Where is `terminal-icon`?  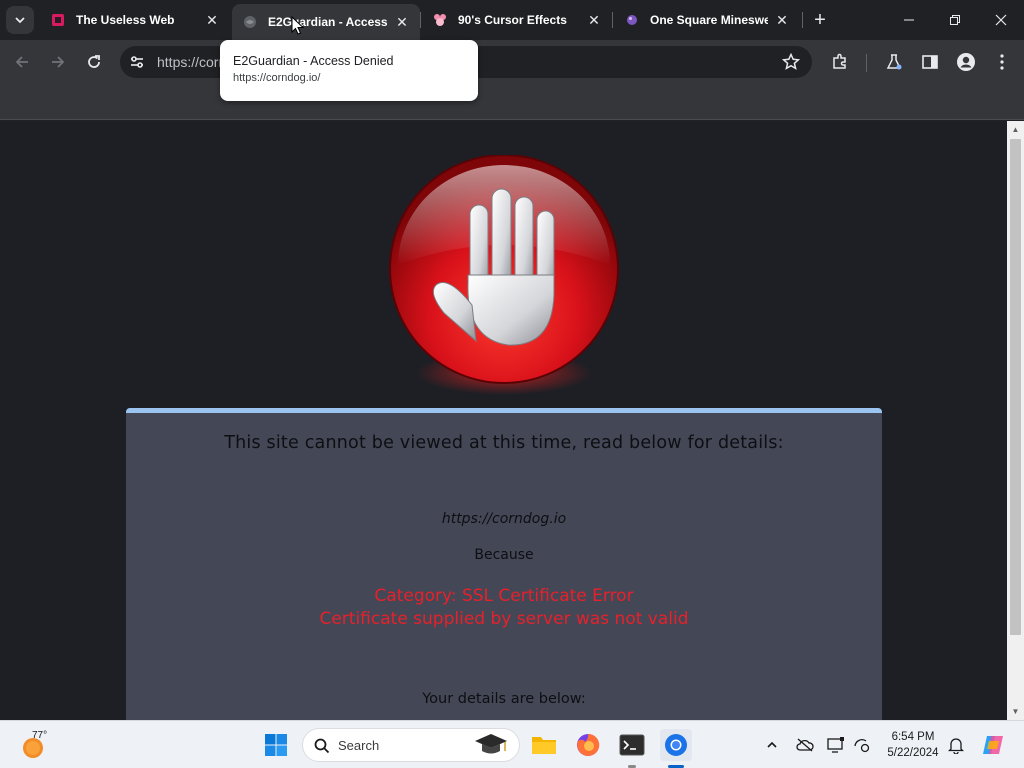 terminal-icon is located at coordinates (632, 745).